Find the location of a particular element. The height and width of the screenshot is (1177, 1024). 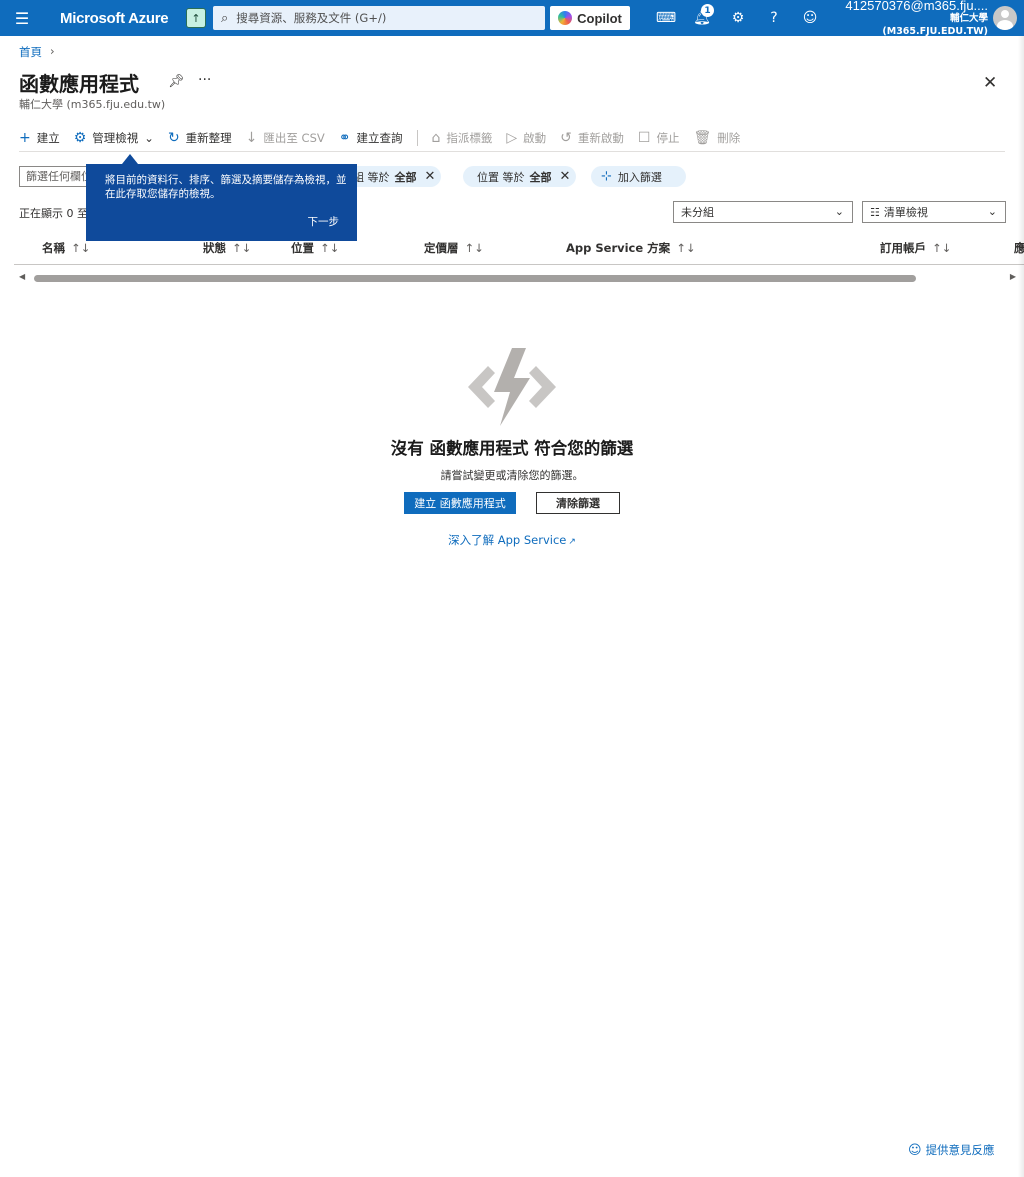

search-icon: ⌕ is located at coordinates (225, 18).